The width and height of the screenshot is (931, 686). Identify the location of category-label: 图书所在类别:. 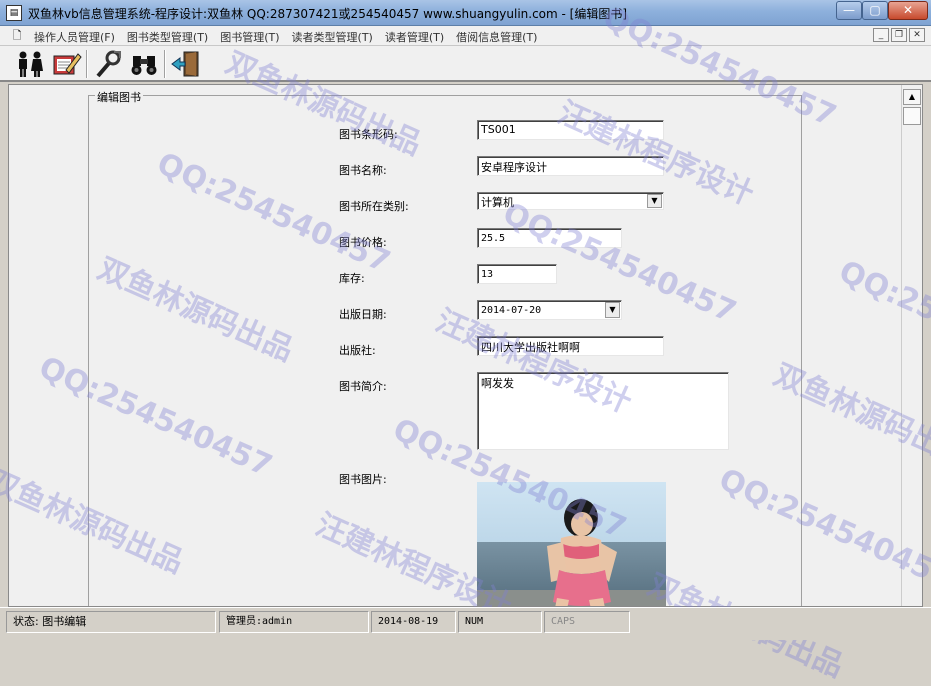
(374, 206).